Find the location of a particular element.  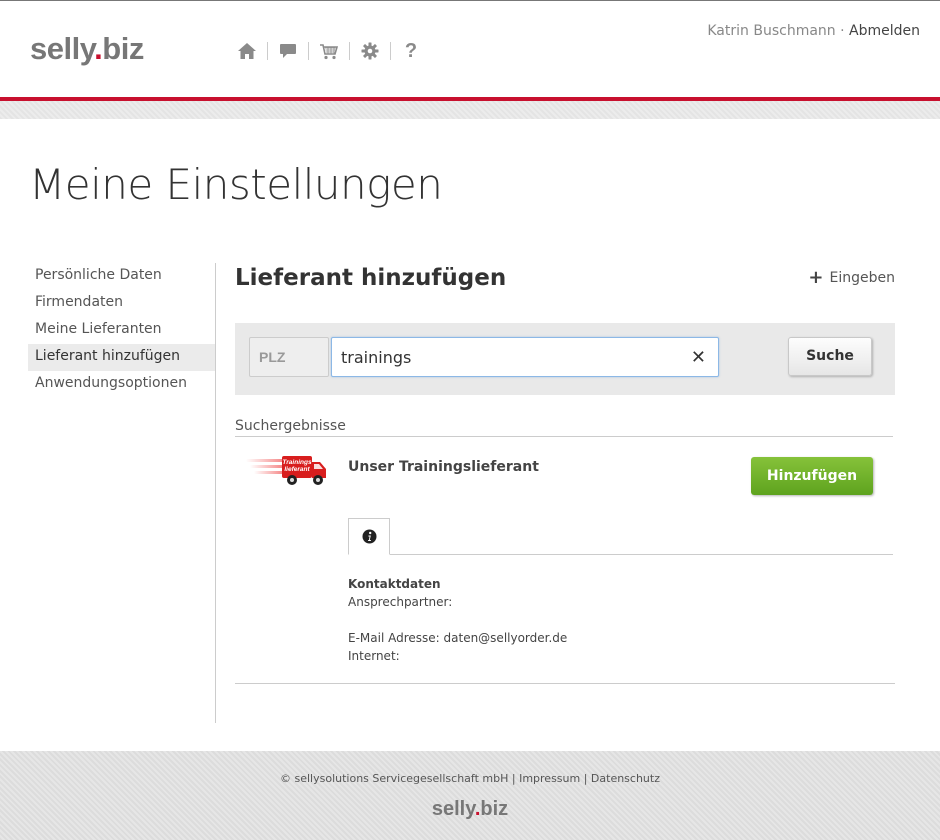

home-icon is located at coordinates (247, 51).